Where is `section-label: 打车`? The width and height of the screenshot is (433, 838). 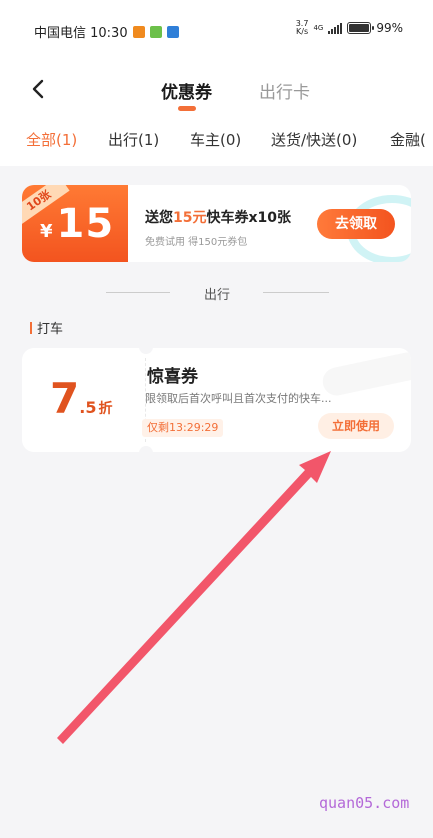
section-label: 打车 is located at coordinates (46, 327).